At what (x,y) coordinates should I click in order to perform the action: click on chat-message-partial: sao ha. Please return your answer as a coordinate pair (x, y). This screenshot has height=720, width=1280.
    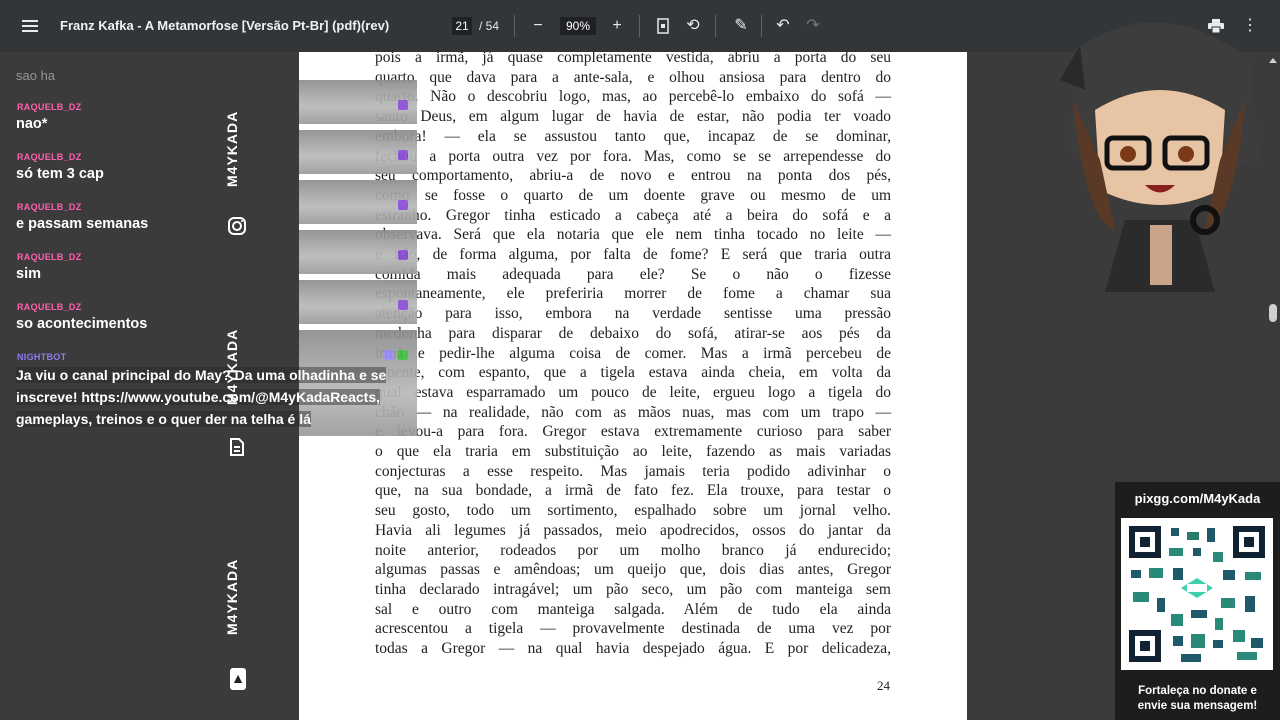
    Looking at the image, I should click on (36, 75).